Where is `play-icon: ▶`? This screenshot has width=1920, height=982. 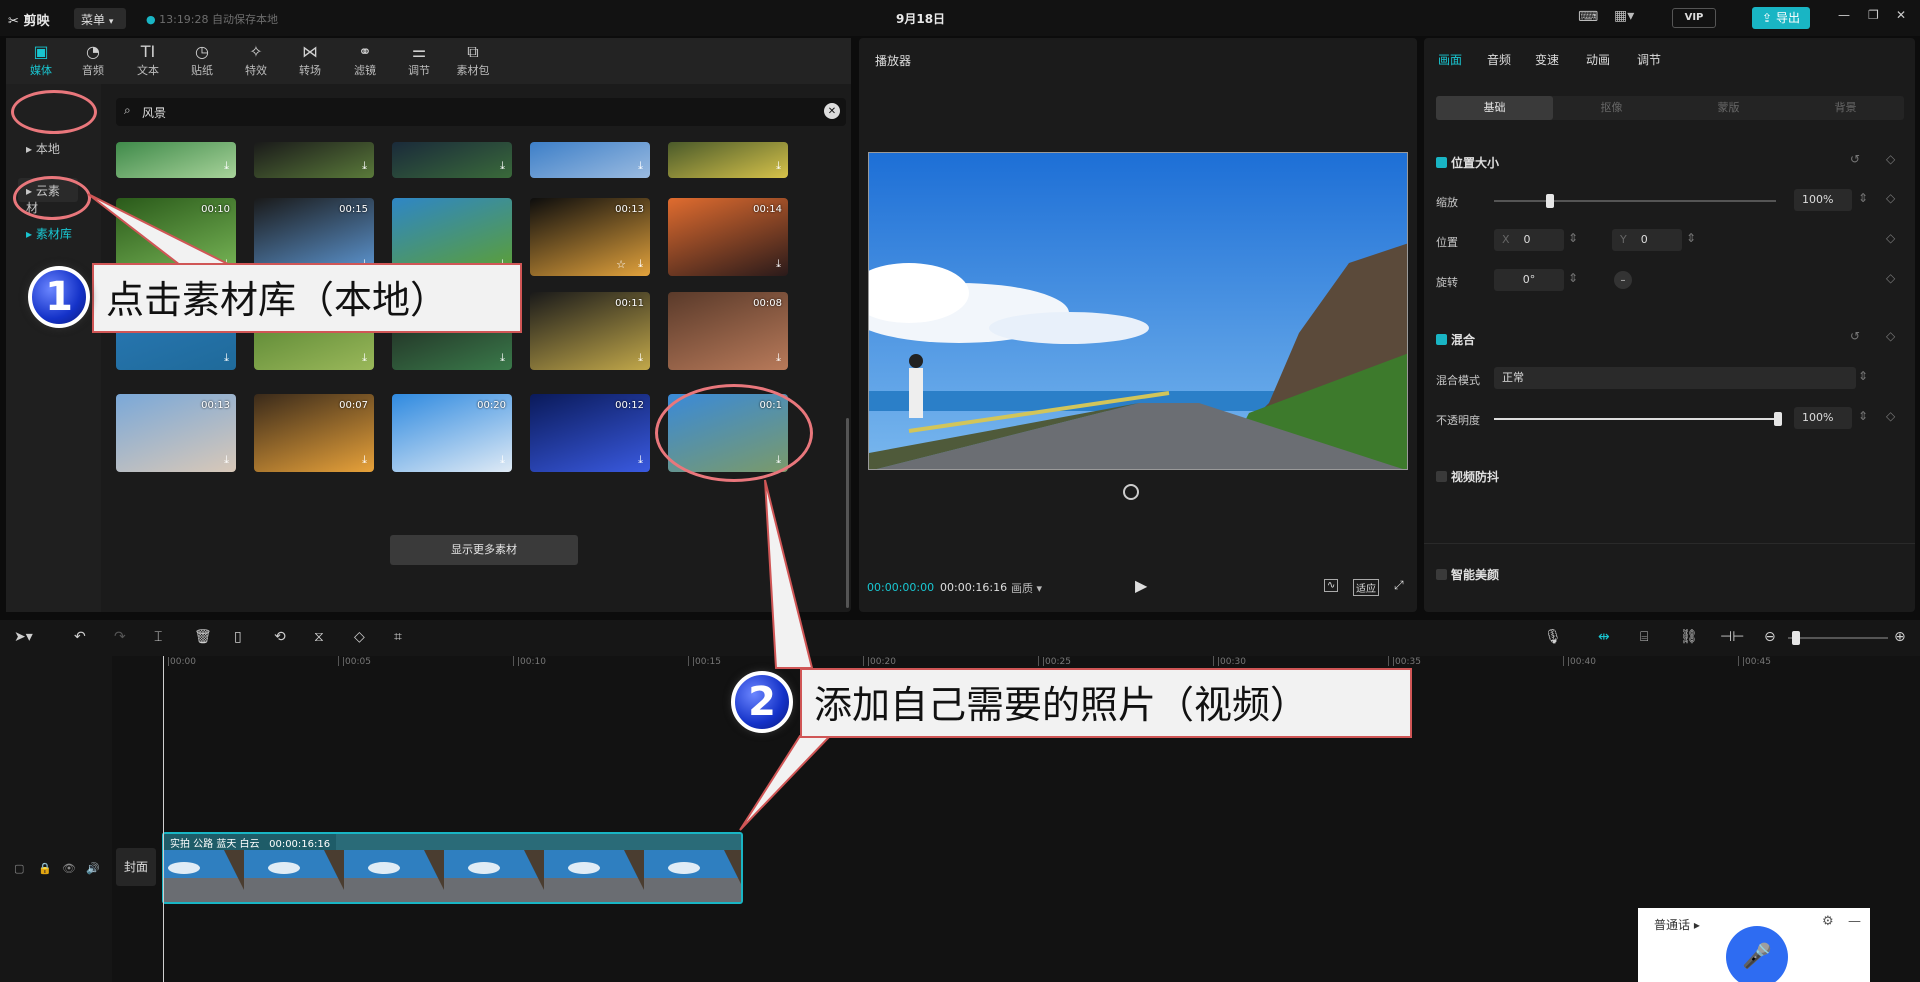
play-icon: ▶ is located at coordinates (1141, 585).